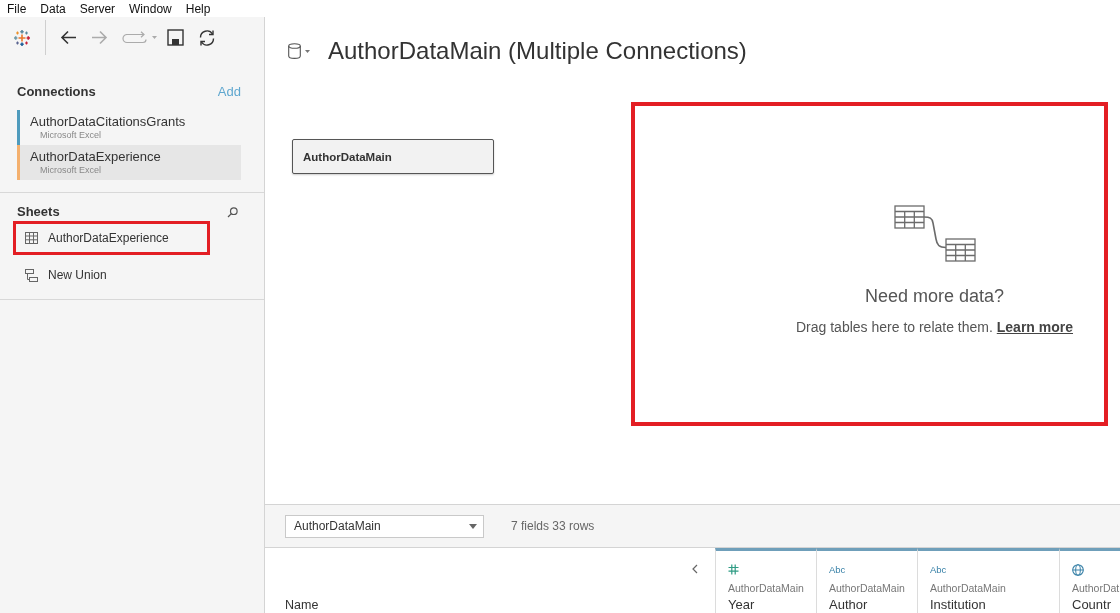  I want to click on column-header: AuthorDat Countr, so click(1089, 580).